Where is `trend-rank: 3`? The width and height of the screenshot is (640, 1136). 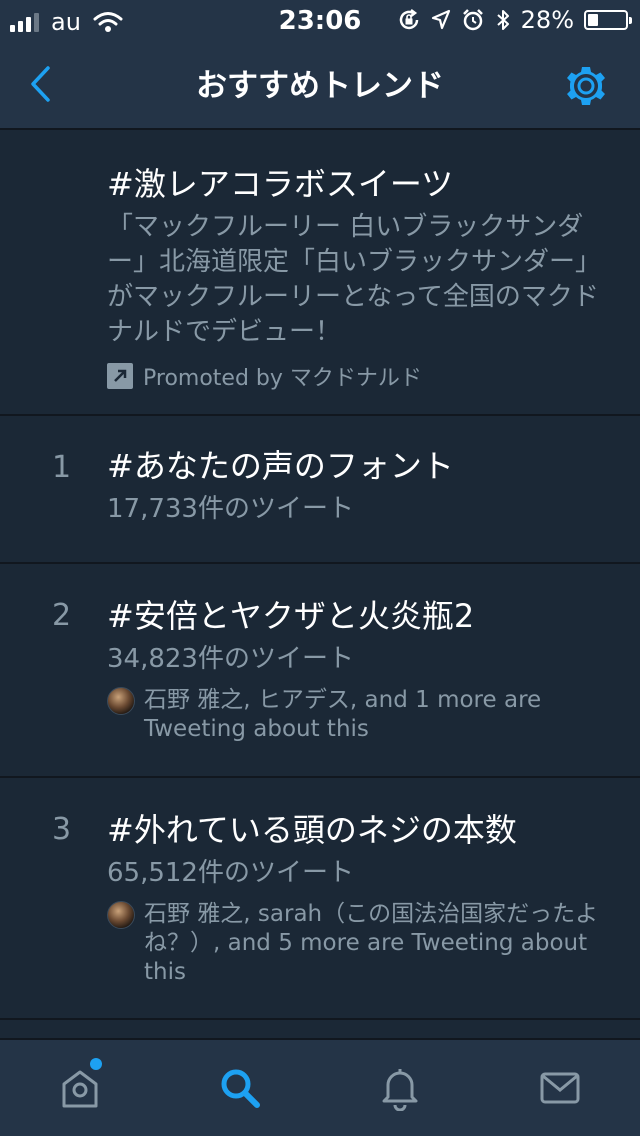
trend-rank: 3 is located at coordinates (62, 829).